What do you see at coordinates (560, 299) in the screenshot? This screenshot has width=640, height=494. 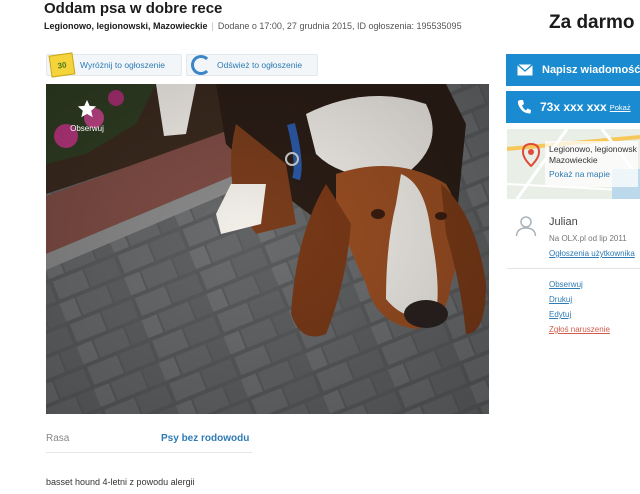 I see `print-link: Drukuj` at bounding box center [560, 299].